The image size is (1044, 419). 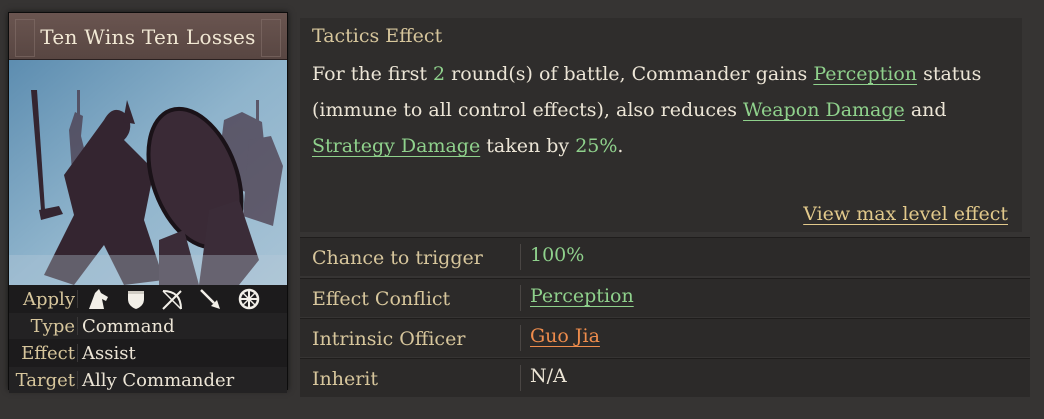 I want to click on inherit-row: Inherit N/A, so click(x=665, y=377).